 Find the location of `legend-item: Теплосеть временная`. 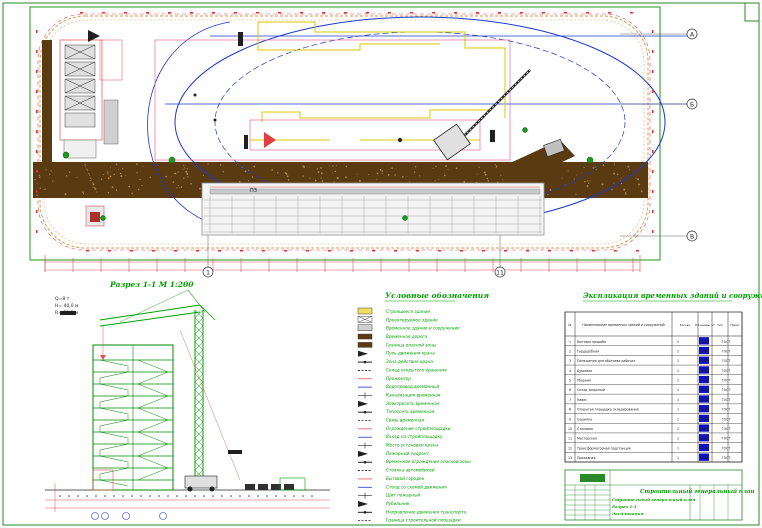

legend-item: Теплосеть временная is located at coordinates (396, 411).